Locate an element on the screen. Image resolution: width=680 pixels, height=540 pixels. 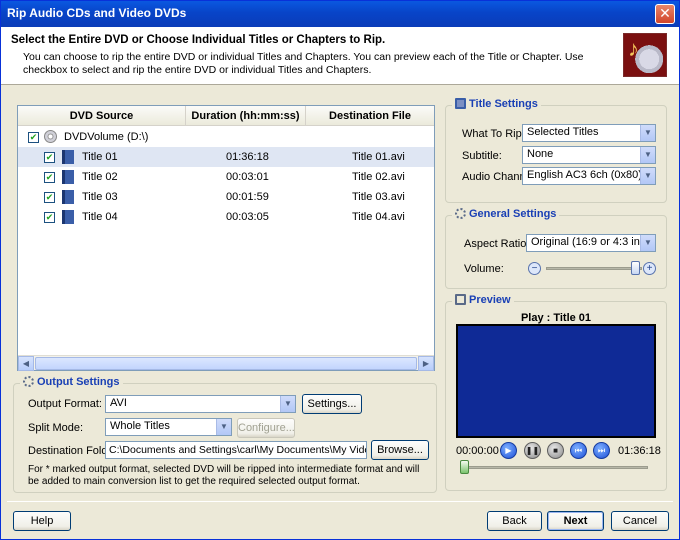
scroll-right-button: ▶ is located at coordinates (426, 363).